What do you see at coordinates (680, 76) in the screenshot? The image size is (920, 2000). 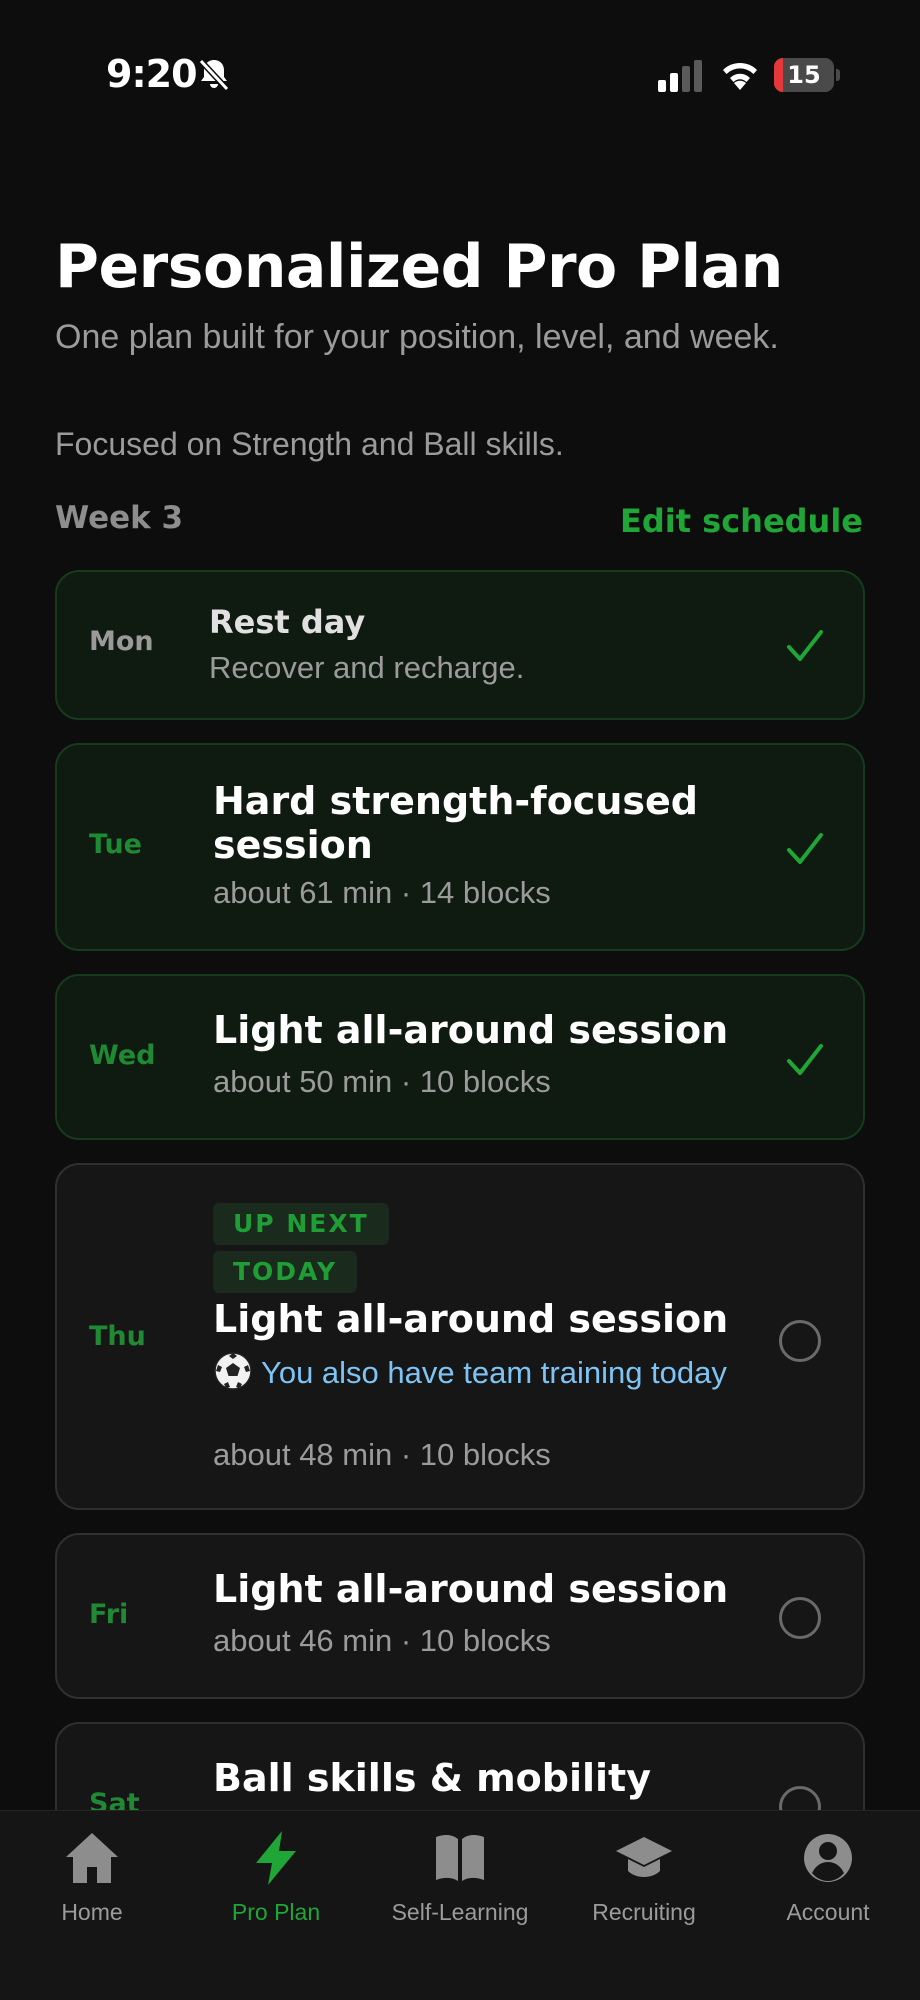 I see `signal-icon` at bounding box center [680, 76].